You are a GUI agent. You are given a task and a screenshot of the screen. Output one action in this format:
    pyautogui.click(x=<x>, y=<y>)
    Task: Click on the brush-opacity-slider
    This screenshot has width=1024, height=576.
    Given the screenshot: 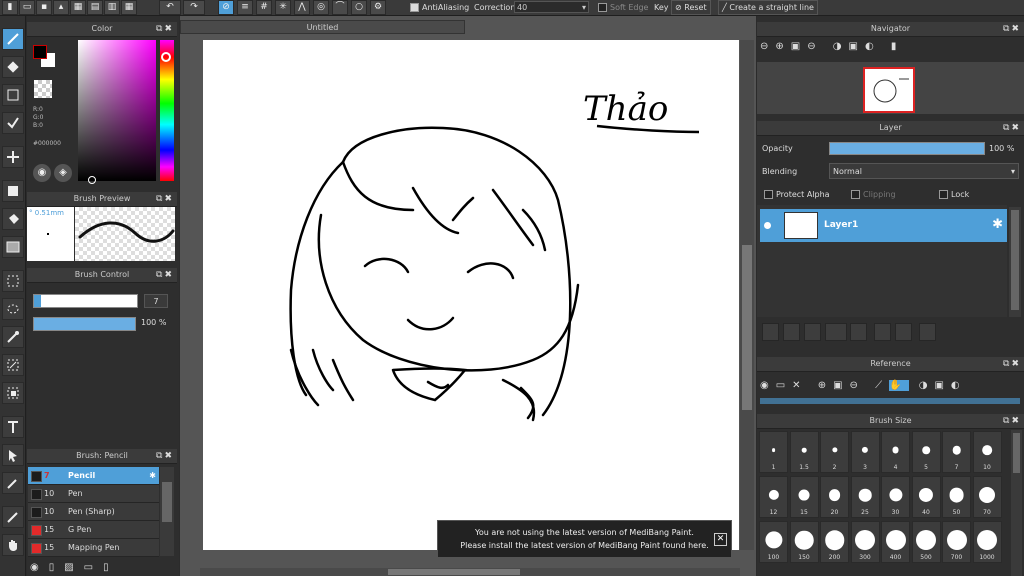 What is the action you would take?
    pyautogui.click(x=84, y=324)
    